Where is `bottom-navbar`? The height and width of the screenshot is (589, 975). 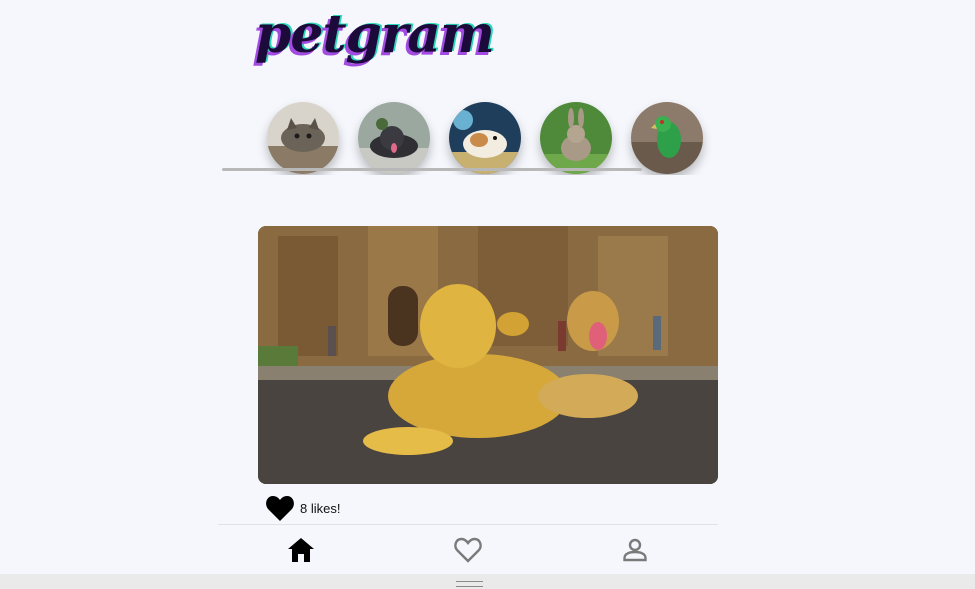 bottom-navbar is located at coordinates (468, 551).